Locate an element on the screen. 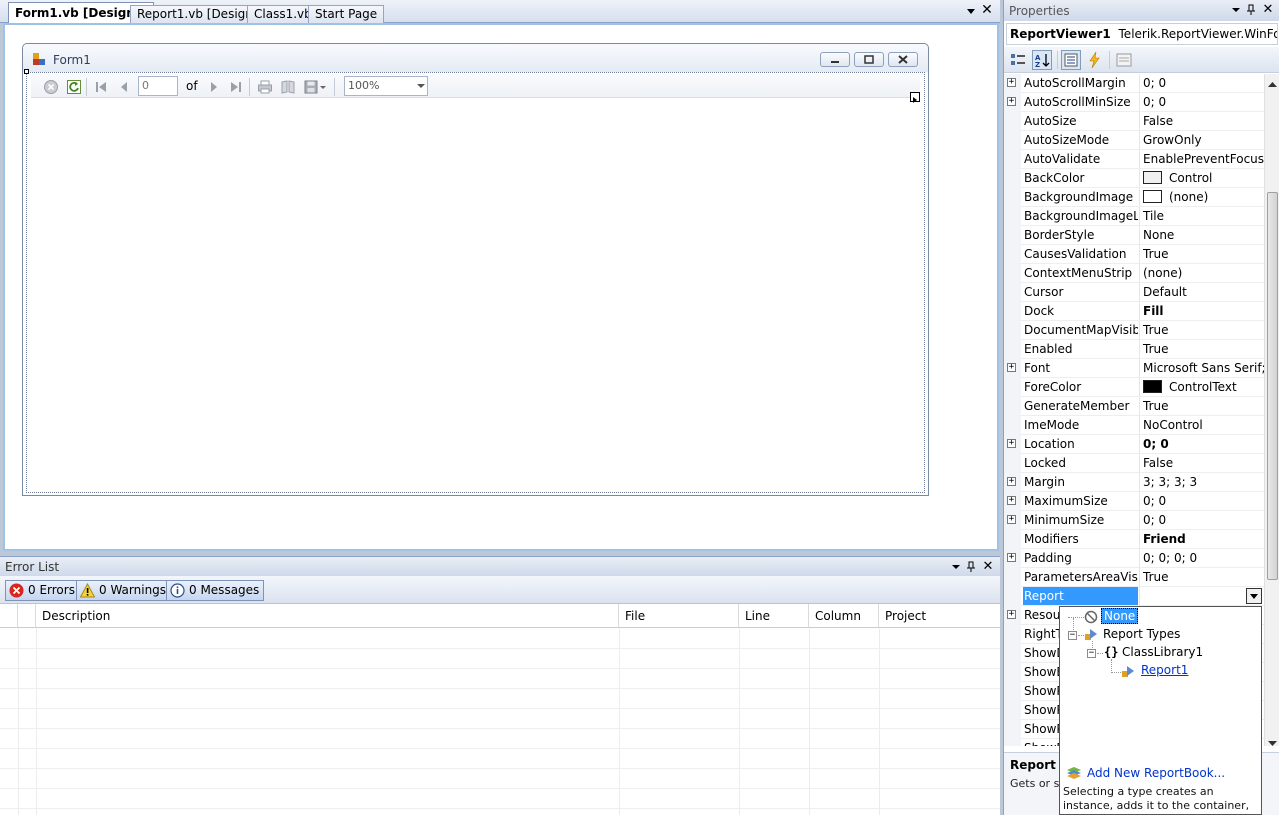 The width and height of the screenshot is (1279, 815). refresh-icon is located at coordinates (74, 87).